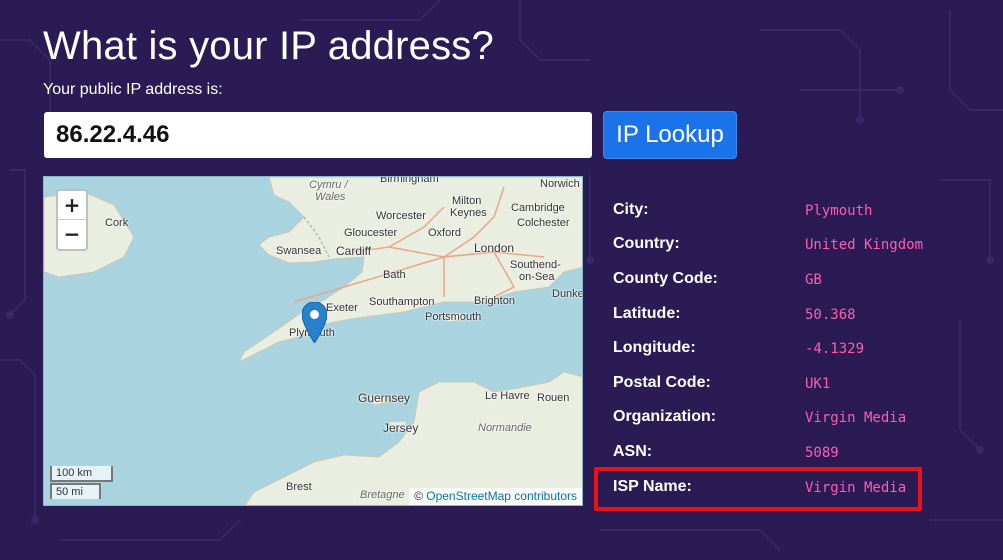 The width and height of the screenshot is (1003, 560). Describe the element at coordinates (401, 216) in the screenshot. I see `map-label-worcester: Worcester` at that location.